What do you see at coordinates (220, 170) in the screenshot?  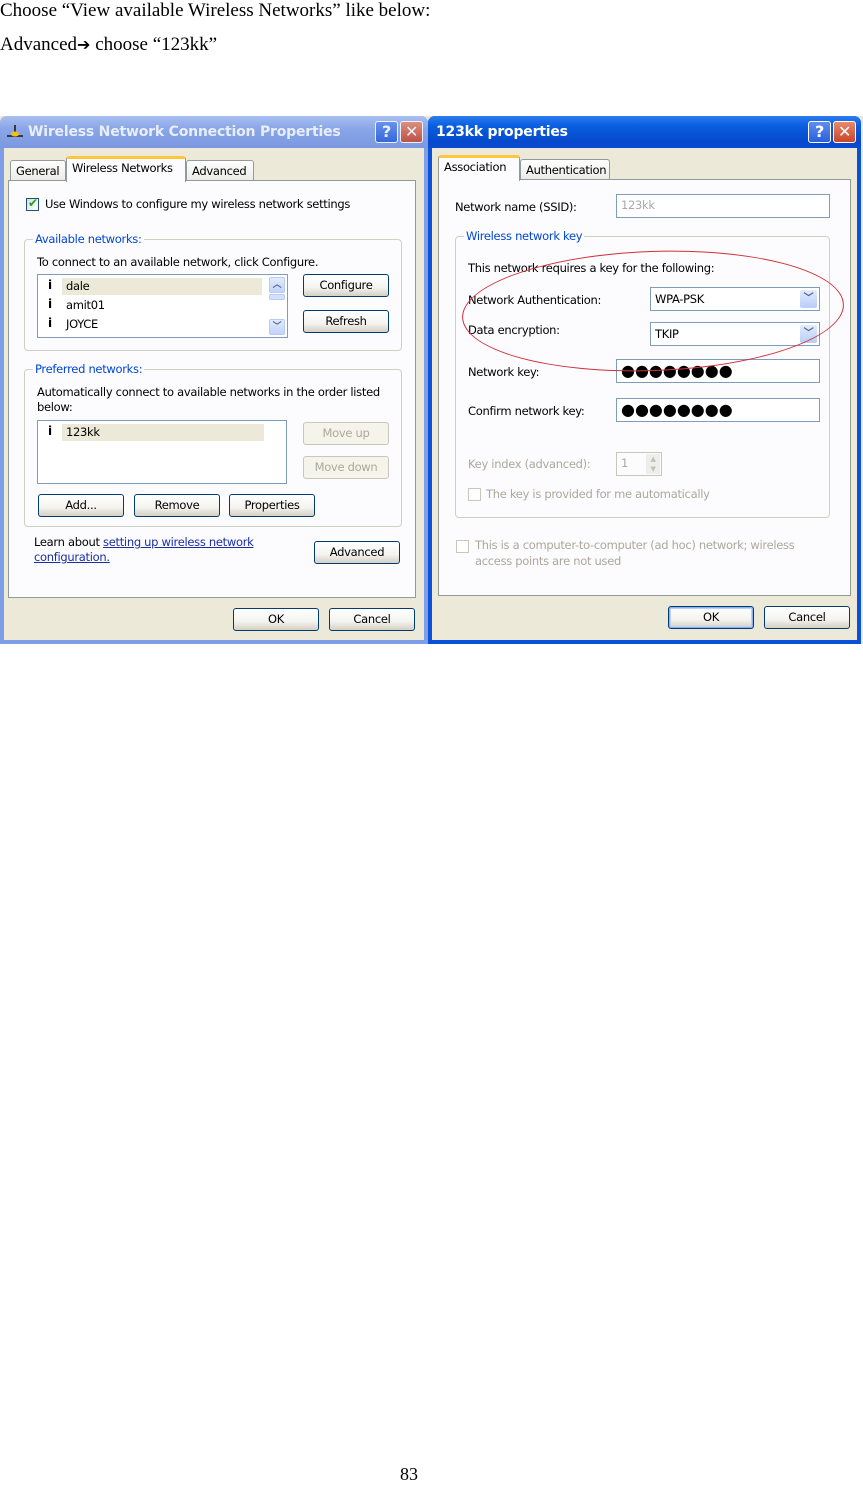 I see `tab-advanced: Advanced` at bounding box center [220, 170].